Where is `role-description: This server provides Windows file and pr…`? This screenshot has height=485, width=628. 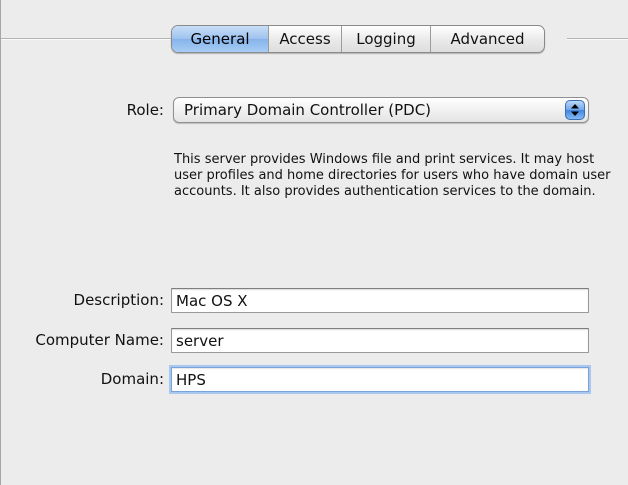
role-description: This server provides Windows file and pr… is located at coordinates (392, 175).